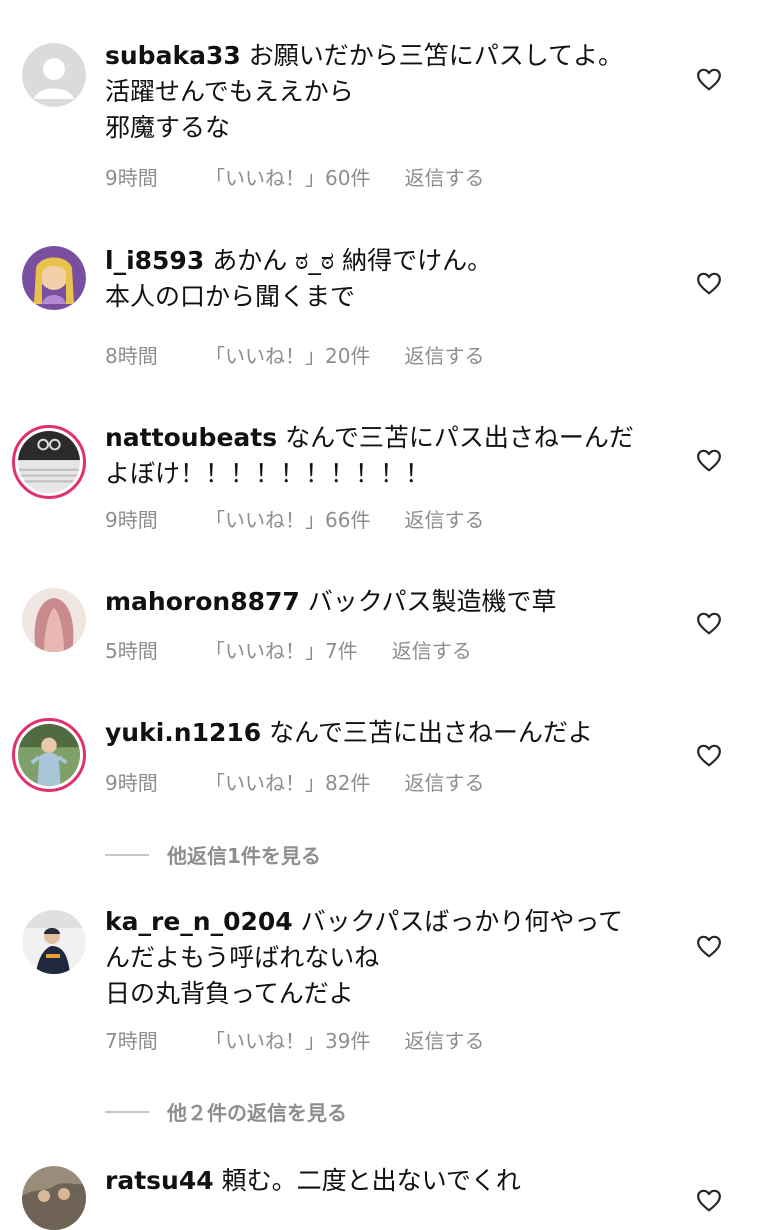 This screenshot has width=768, height=1230. What do you see at coordinates (159, 1180) in the screenshot?
I see `comment-username: ratsu44` at bounding box center [159, 1180].